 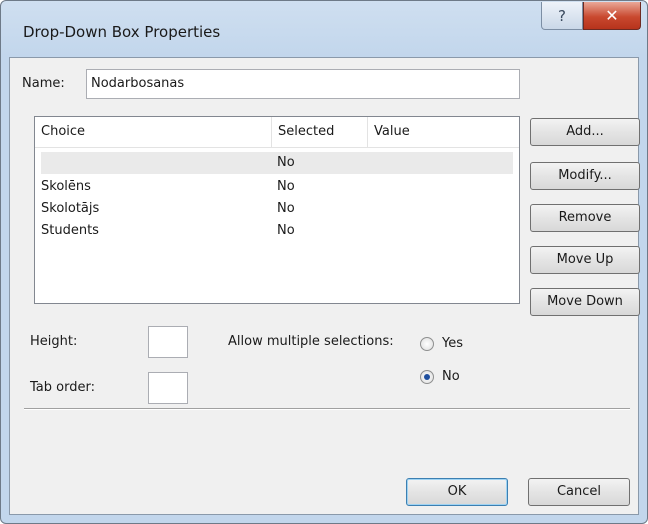 I want to click on height-label: Height:, so click(x=54, y=341).